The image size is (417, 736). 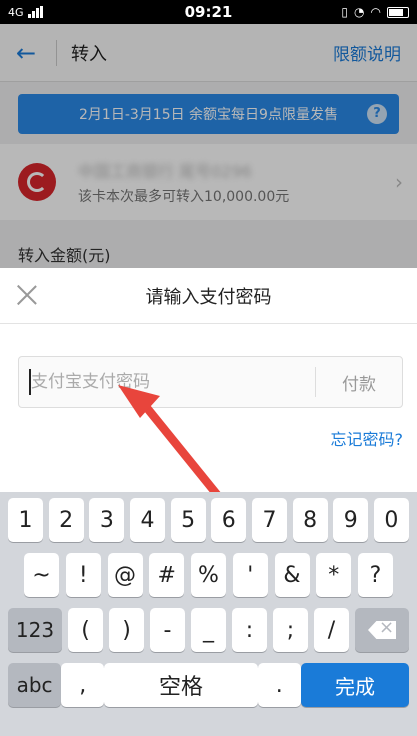 What do you see at coordinates (41, 575) in the screenshot?
I see `key-tilde: ~` at bounding box center [41, 575].